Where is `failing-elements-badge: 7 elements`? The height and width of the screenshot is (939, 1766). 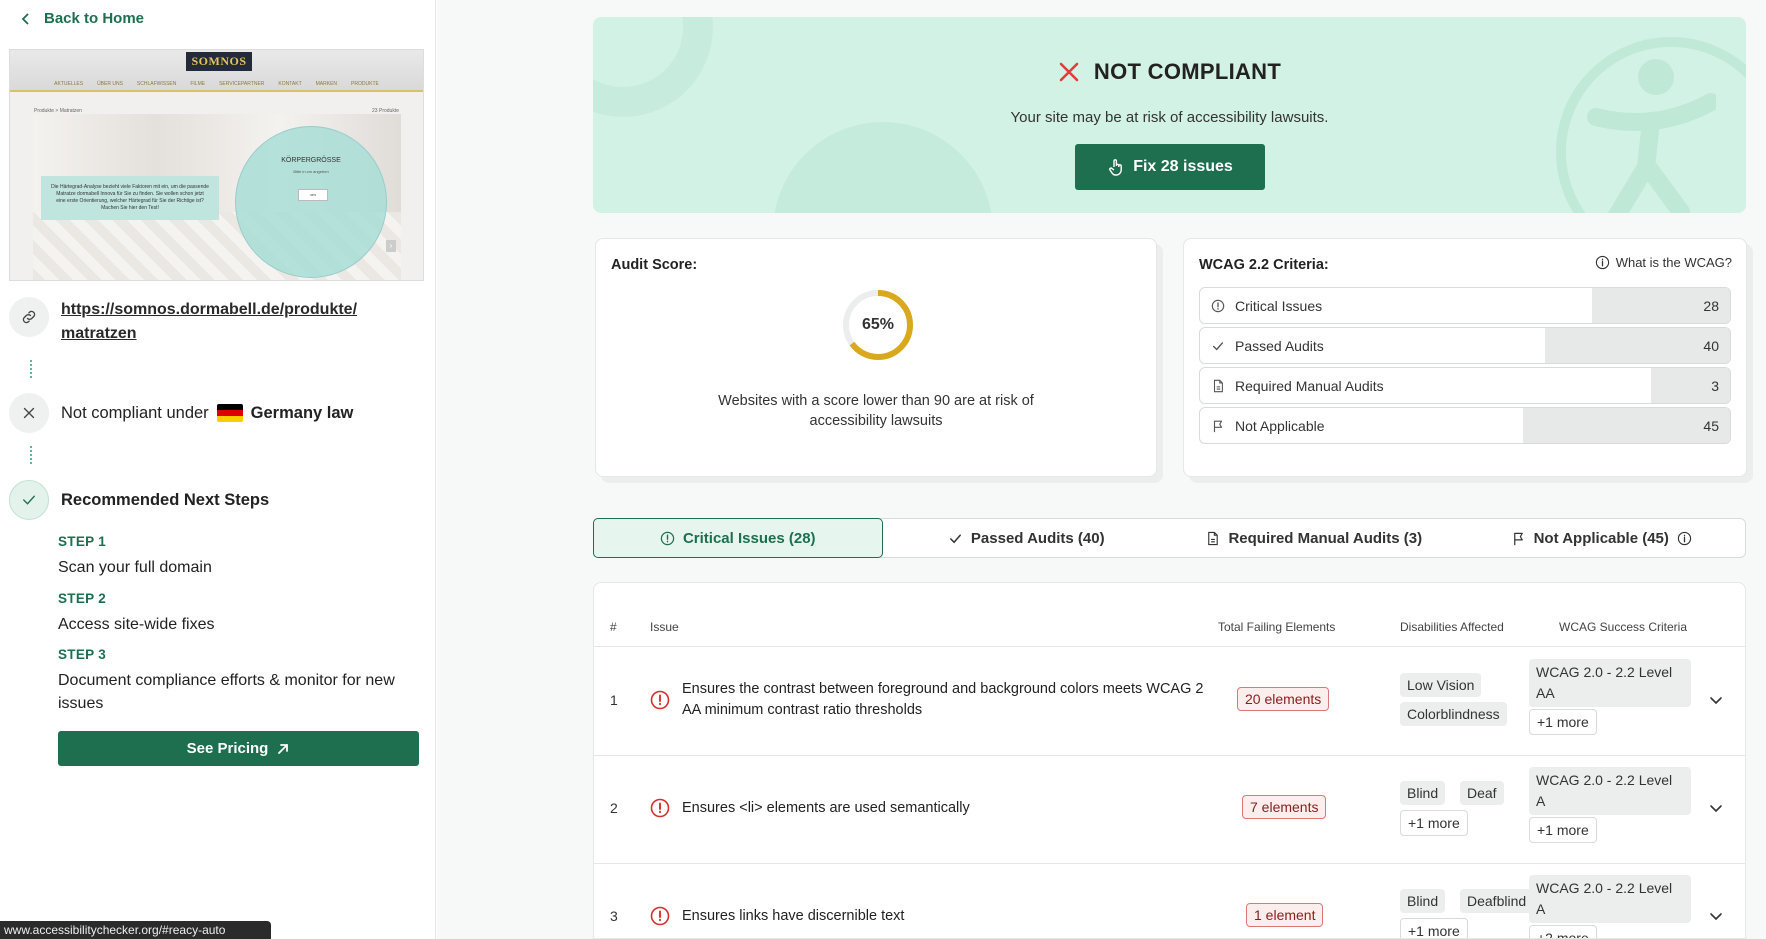 failing-elements-badge: 7 elements is located at coordinates (1284, 807).